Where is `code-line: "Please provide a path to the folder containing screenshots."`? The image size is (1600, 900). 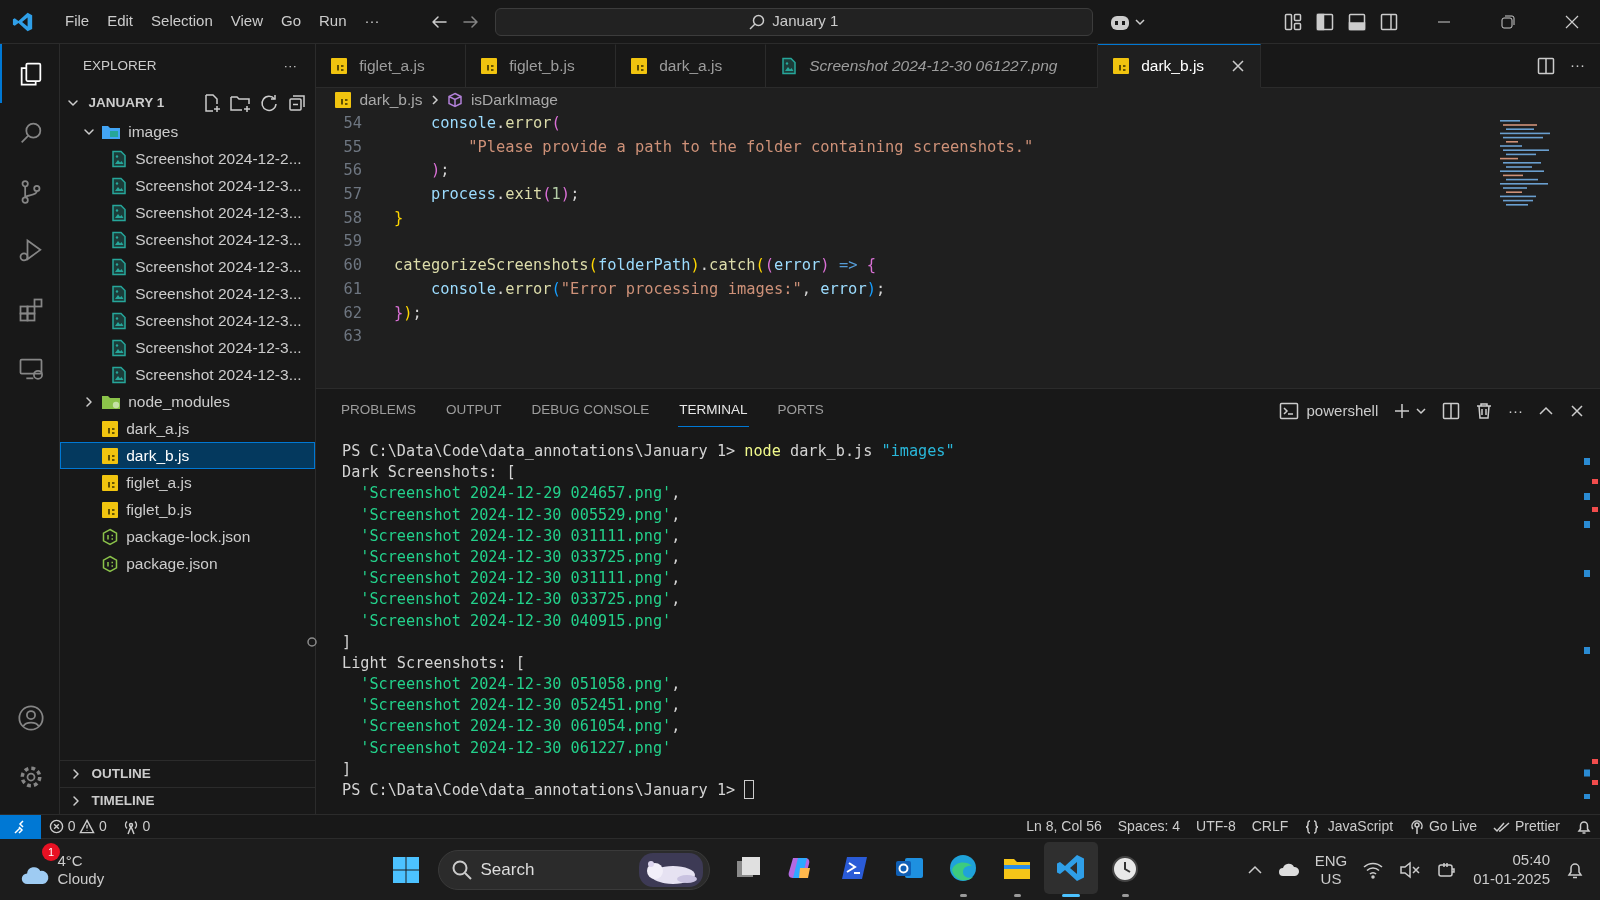 code-line: "Please provide a path to the folder containing screenshots." is located at coordinates (750, 147).